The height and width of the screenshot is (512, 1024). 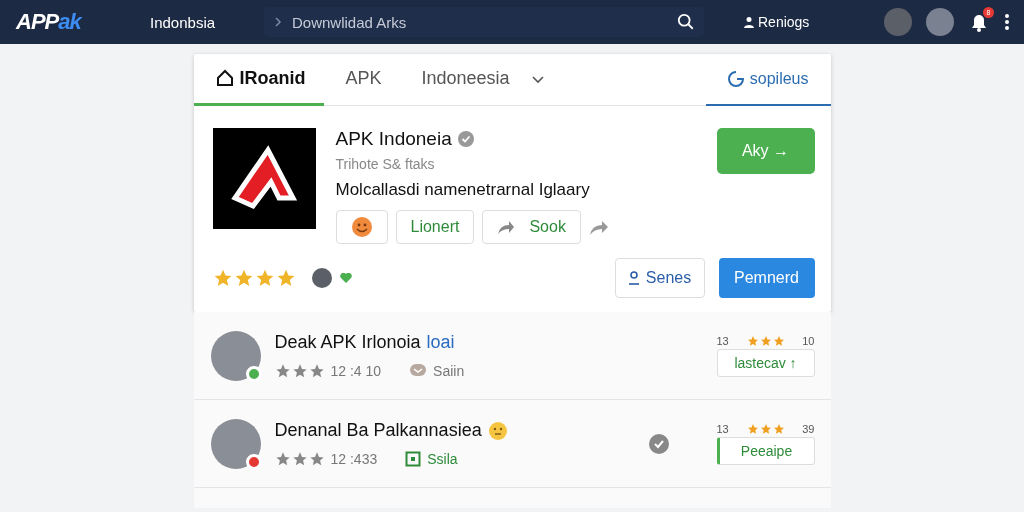 I want to click on tab: Indoneesia, so click(x=463, y=79).